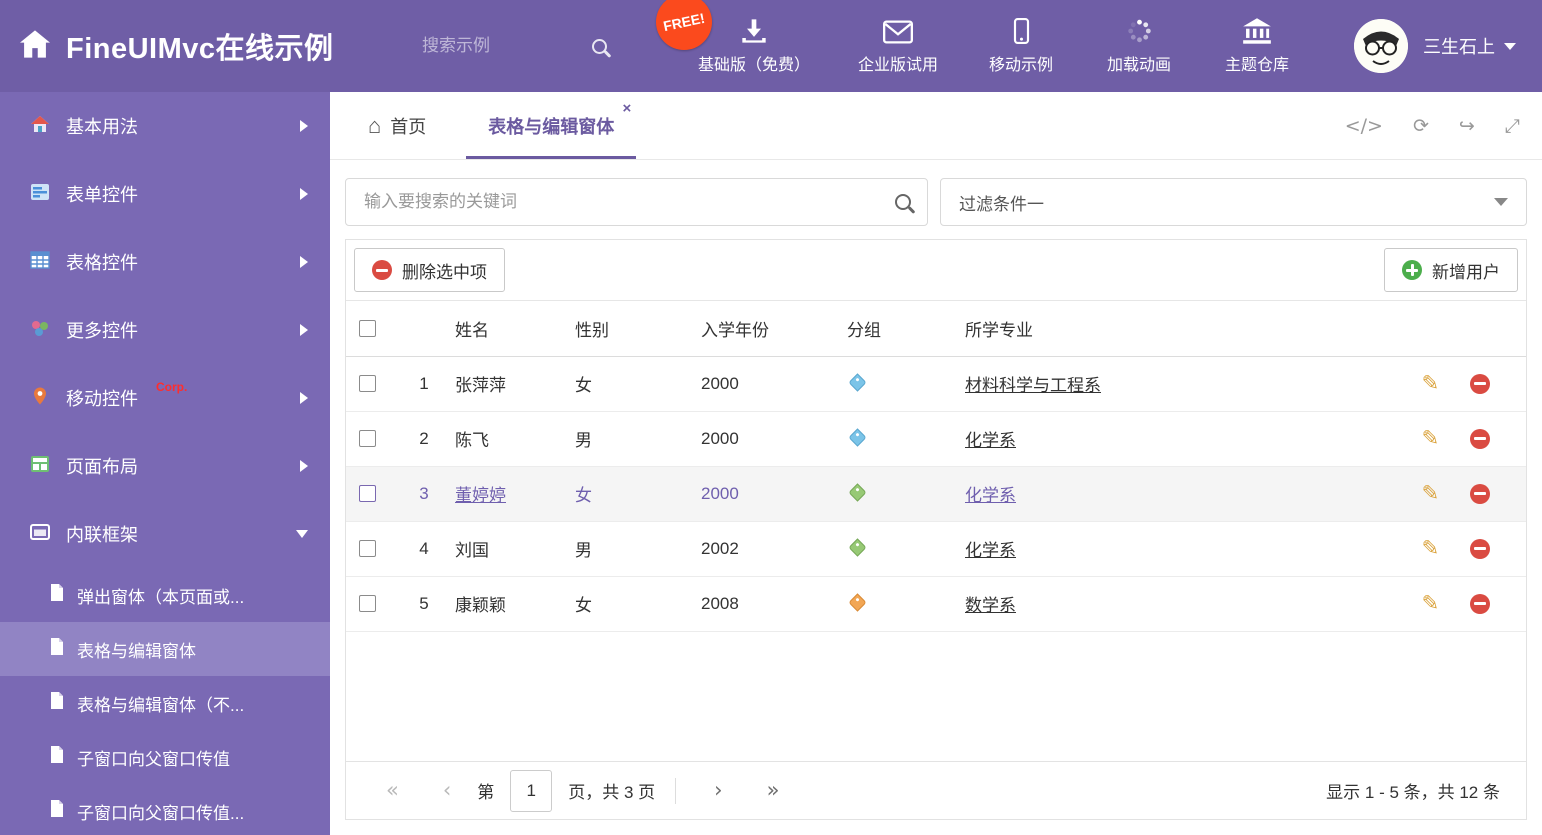 Image resolution: width=1542 pixels, height=835 pixels. I want to click on sidebar-item-form-controls: 表单控件, so click(165, 194).